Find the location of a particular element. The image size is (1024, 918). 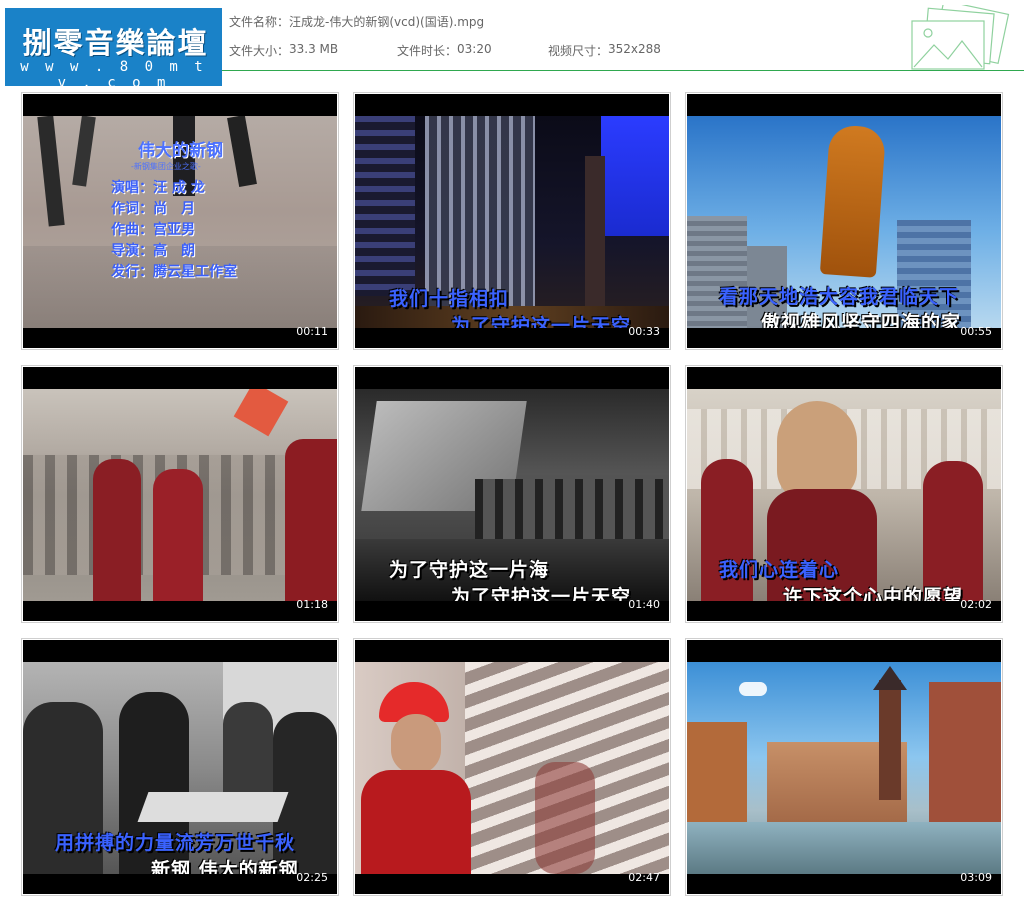

lyric-line: 许下这个心中的愿望 is located at coordinates (873, 593).